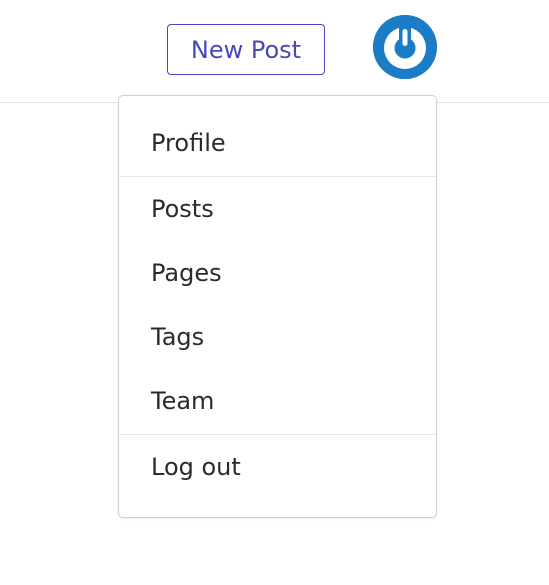 The height and width of the screenshot is (585, 549). I want to click on menu-item-pages: Pages, so click(277, 273).